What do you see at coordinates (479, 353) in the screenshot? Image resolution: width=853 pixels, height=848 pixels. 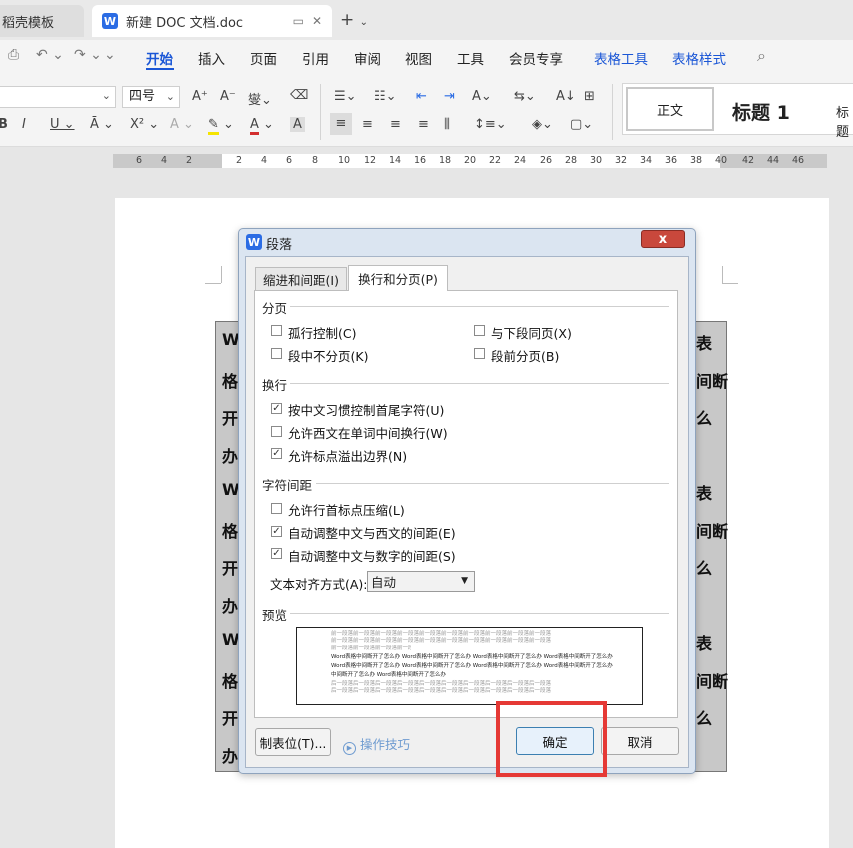 I see `page-break-before-checkbox` at bounding box center [479, 353].